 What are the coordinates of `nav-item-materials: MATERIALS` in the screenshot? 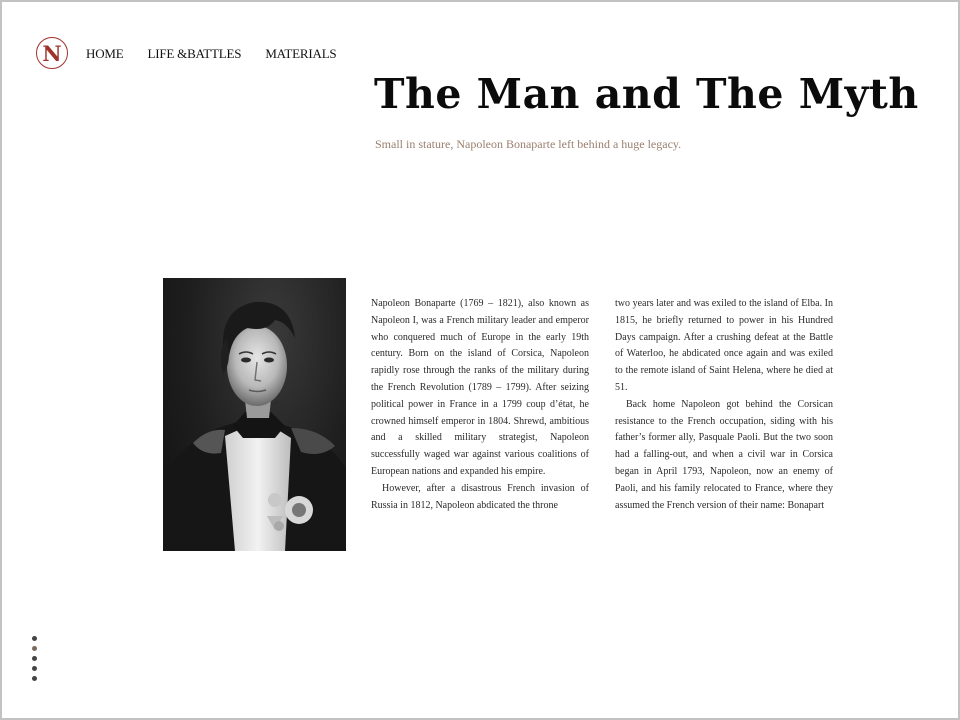 It's located at (300, 54).